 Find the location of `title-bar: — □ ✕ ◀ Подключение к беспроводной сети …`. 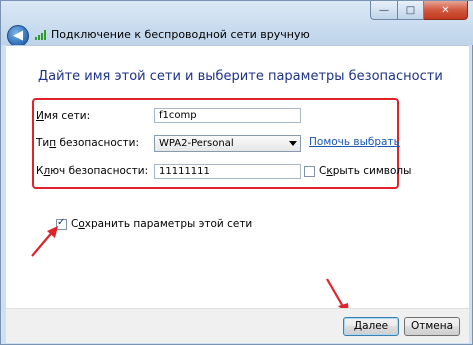

title-bar: — □ ✕ ◀ Подключение к беспроводной сети … is located at coordinates (237, 24).